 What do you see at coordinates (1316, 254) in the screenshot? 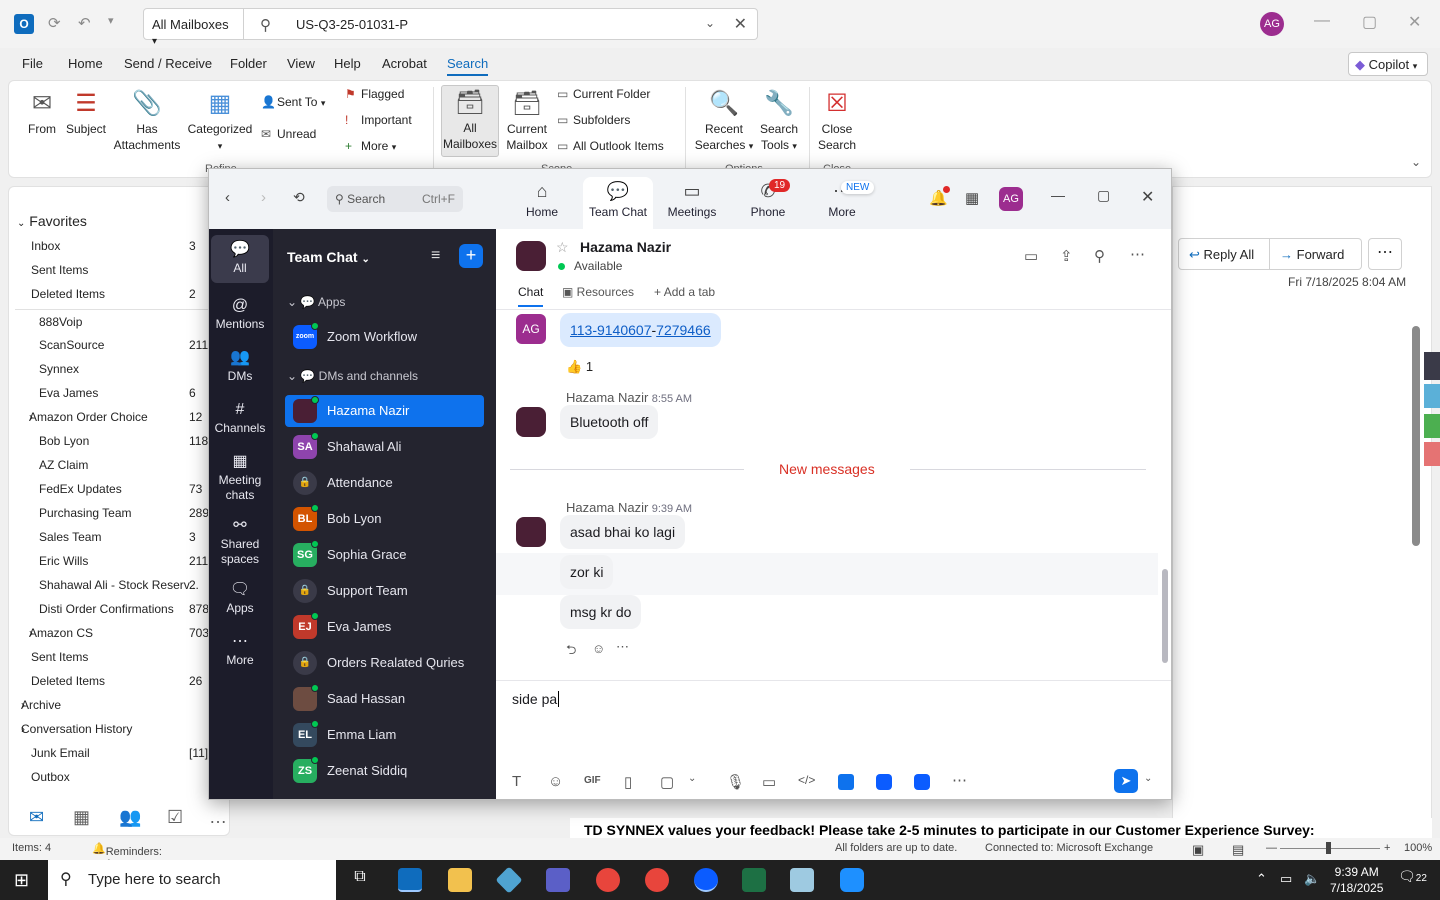
I see `forward-button: → Forward` at bounding box center [1316, 254].